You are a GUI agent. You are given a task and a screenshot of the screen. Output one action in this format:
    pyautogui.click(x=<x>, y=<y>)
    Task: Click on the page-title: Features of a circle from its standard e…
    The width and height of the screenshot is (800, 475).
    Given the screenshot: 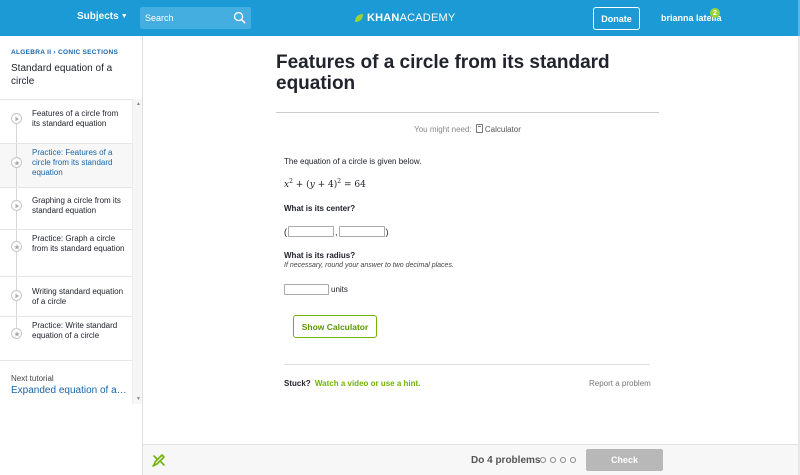 What is the action you would take?
    pyautogui.click(x=443, y=73)
    